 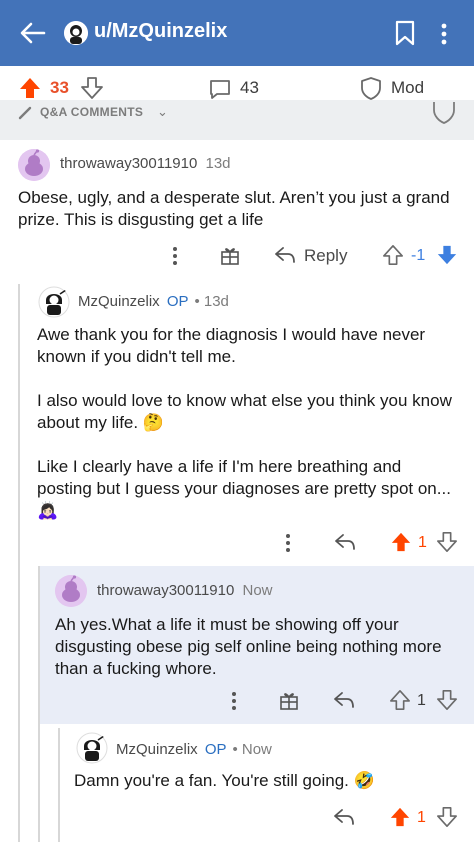 What do you see at coordinates (371, 88) in the screenshot?
I see `shield-icon` at bounding box center [371, 88].